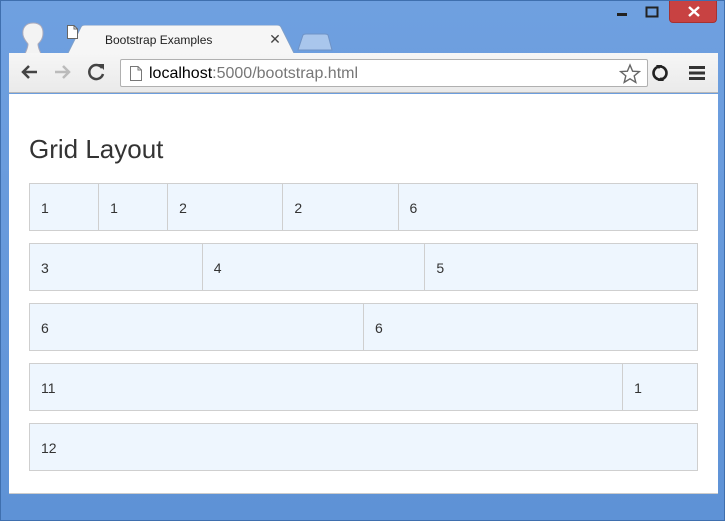  I want to click on hamburger-menu-icon, so click(697, 73).